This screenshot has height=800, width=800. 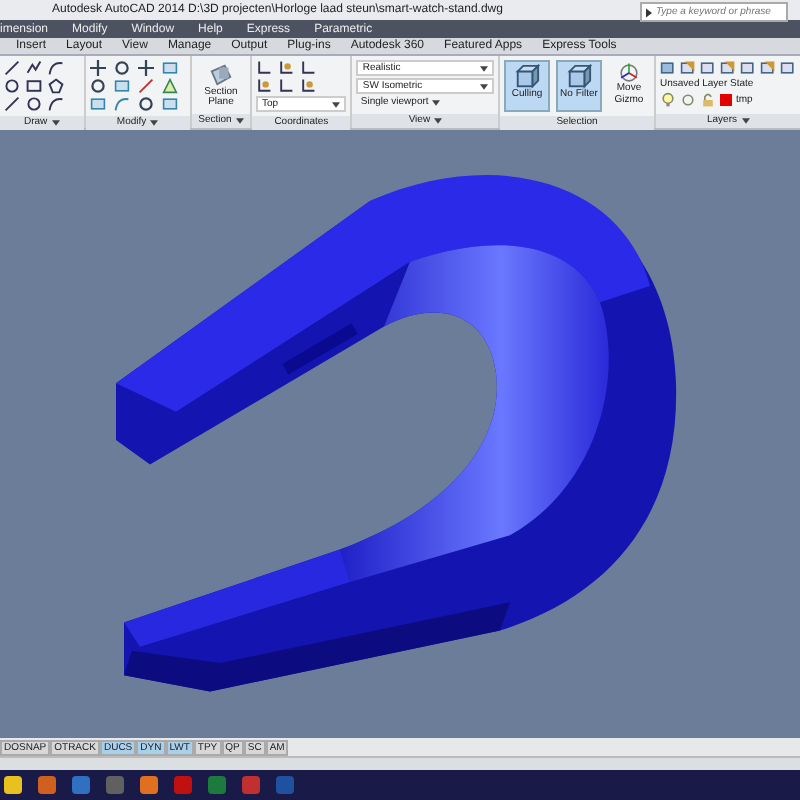 I want to click on gizmo-icon, so click(x=629, y=73).